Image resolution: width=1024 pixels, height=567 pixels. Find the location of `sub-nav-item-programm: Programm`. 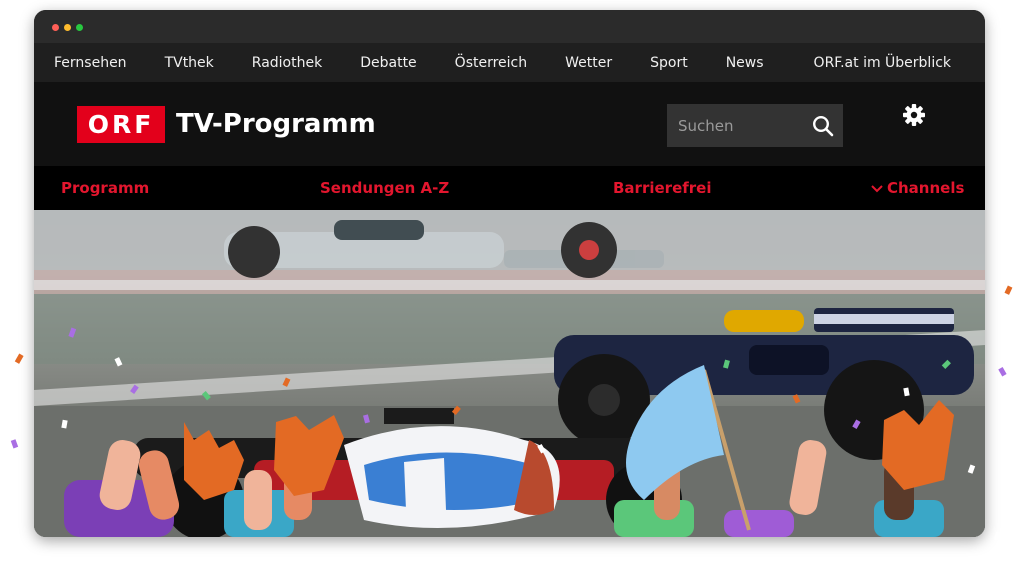

sub-nav-item-programm: Programm is located at coordinates (105, 188).